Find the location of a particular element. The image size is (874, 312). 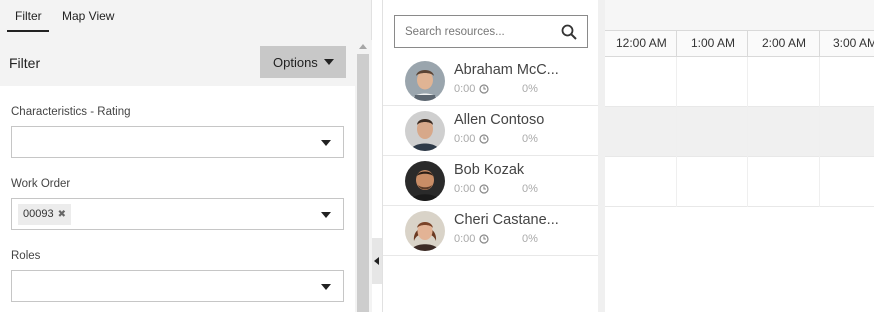

resource-name: Allen Contoso is located at coordinates (499, 120).